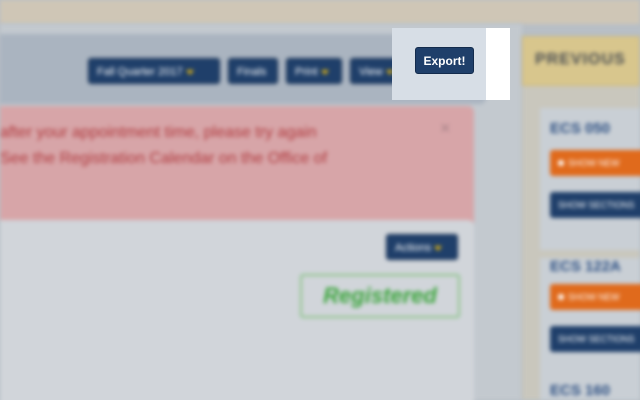 This screenshot has width=640, height=400. Describe the element at coordinates (580, 128) in the screenshot. I see `course-code: ECS 050` at that location.